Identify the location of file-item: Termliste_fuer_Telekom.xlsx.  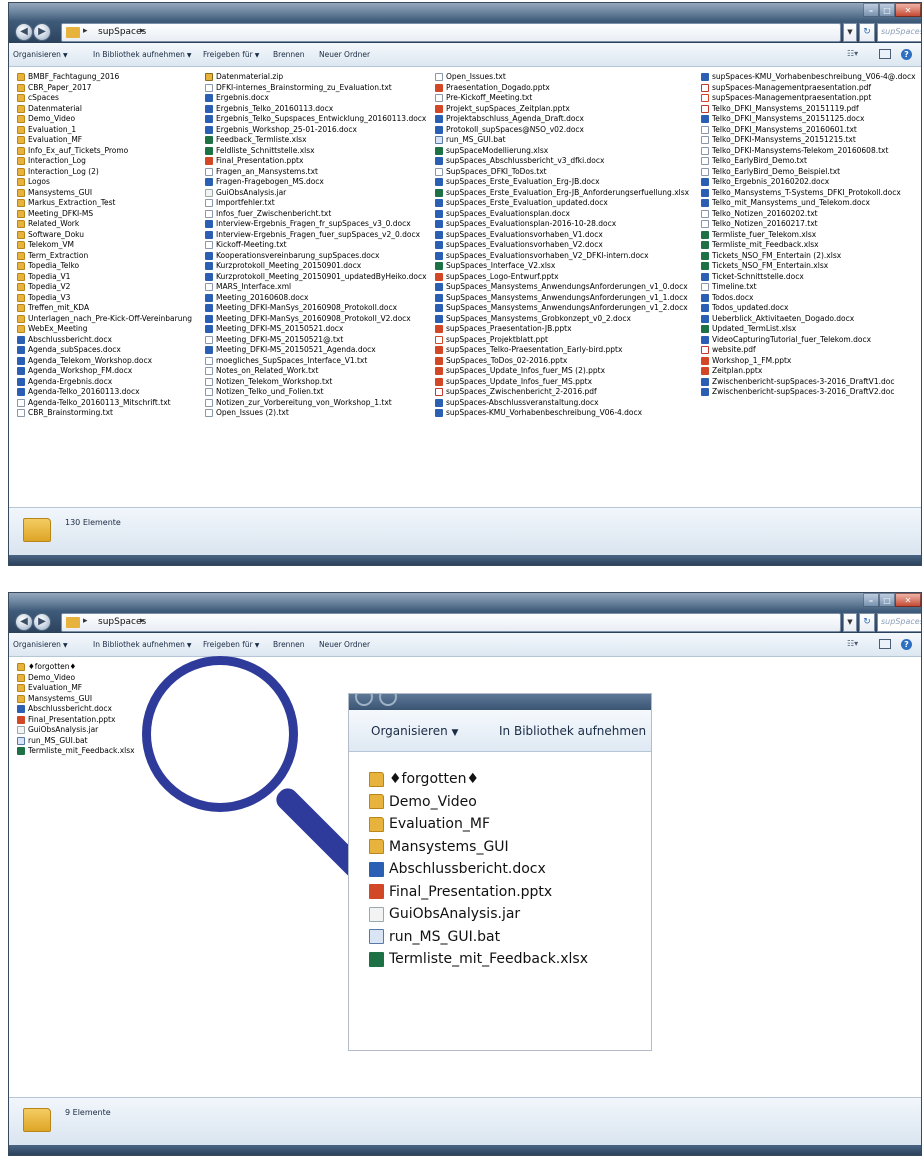
(810, 235).